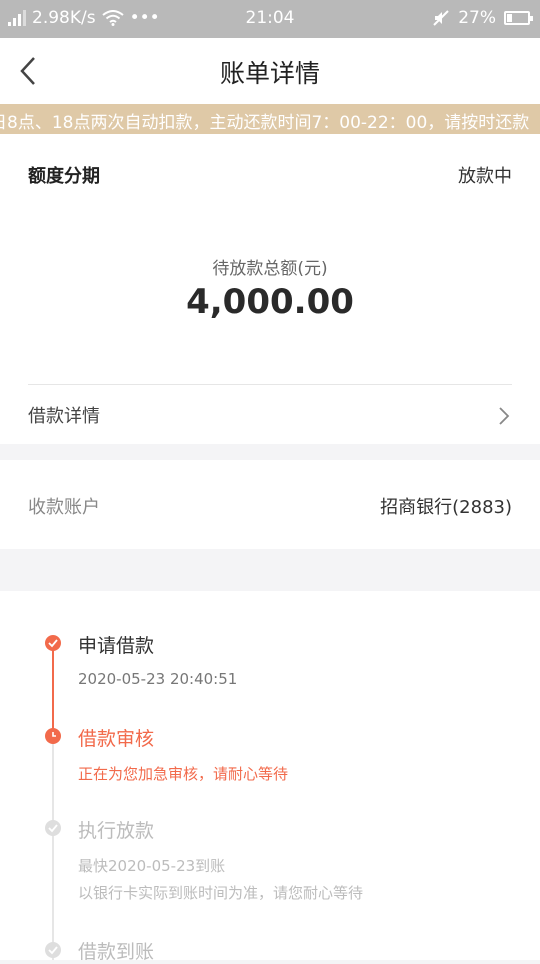  Describe the element at coordinates (64, 416) in the screenshot. I see `loan-detail-label: 借款详情` at that location.